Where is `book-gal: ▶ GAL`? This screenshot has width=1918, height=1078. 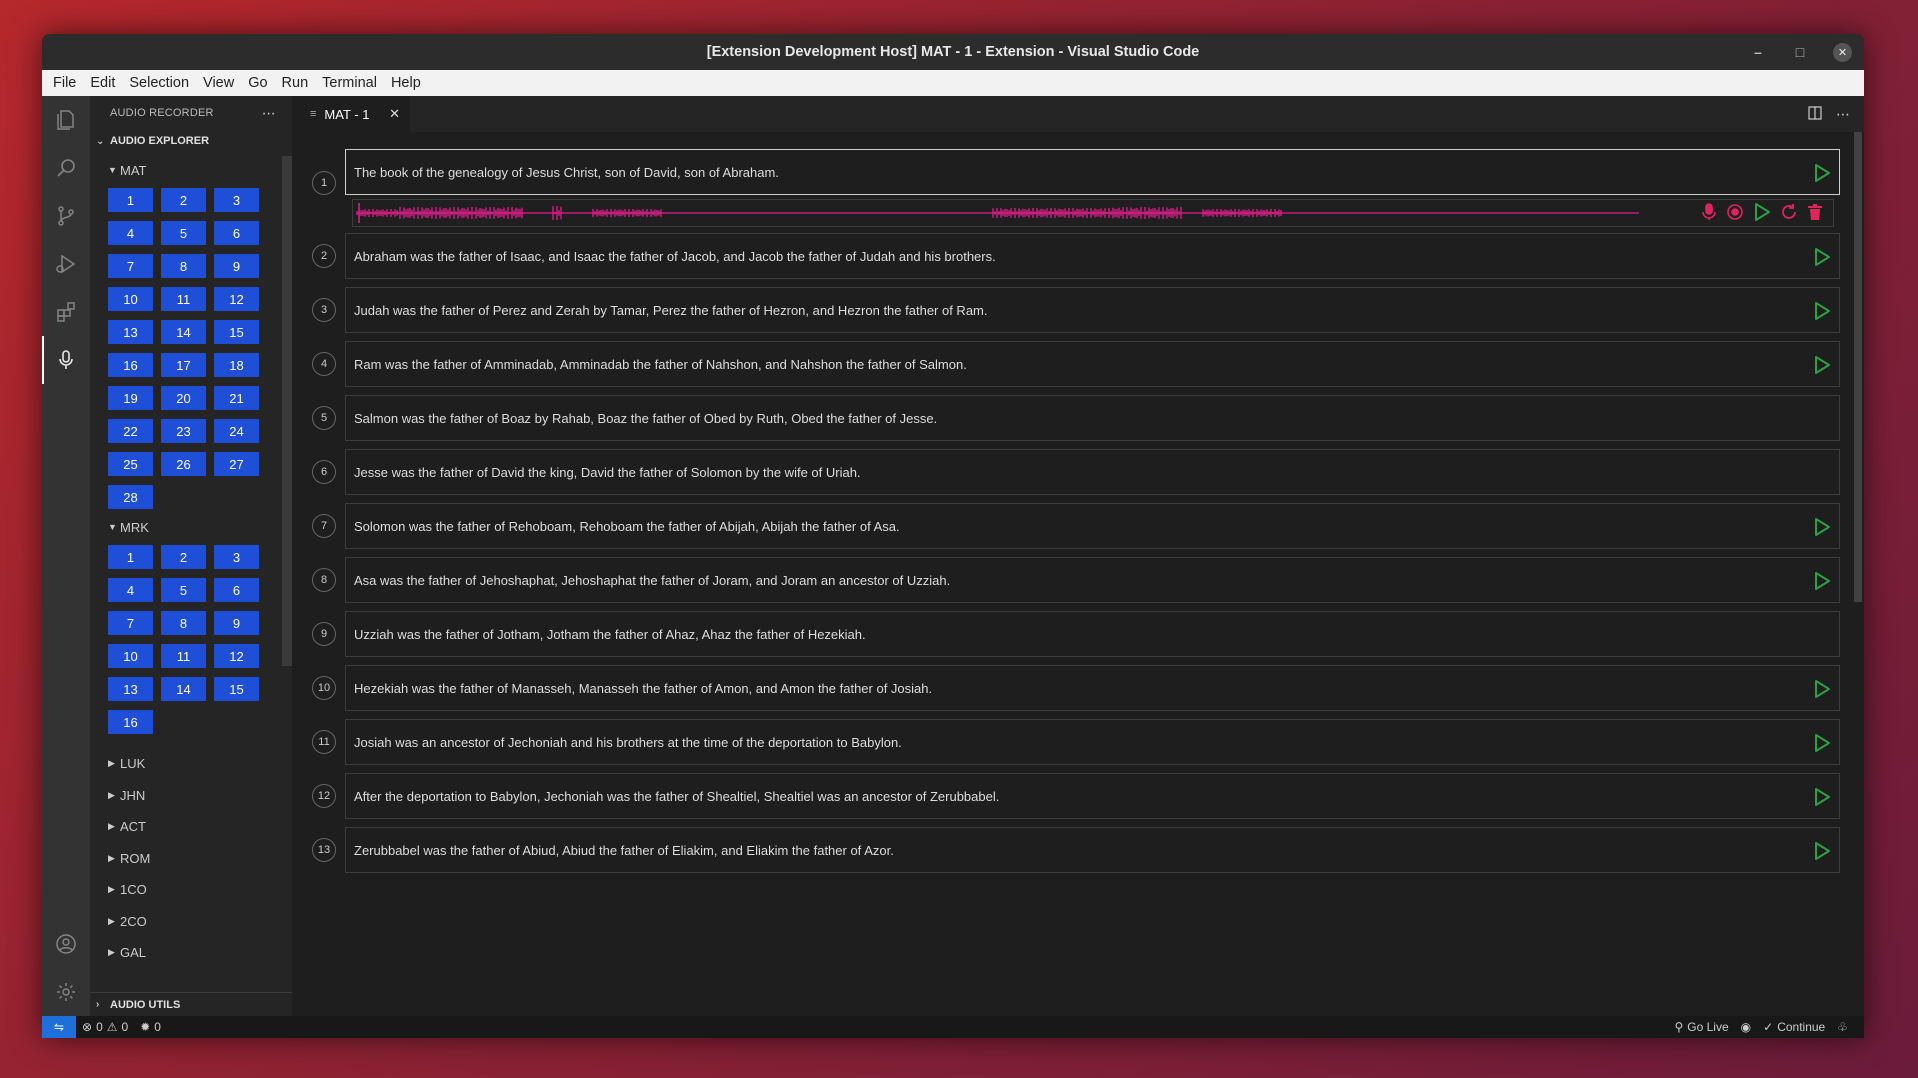
book-gal: ▶ GAL is located at coordinates (200, 953).